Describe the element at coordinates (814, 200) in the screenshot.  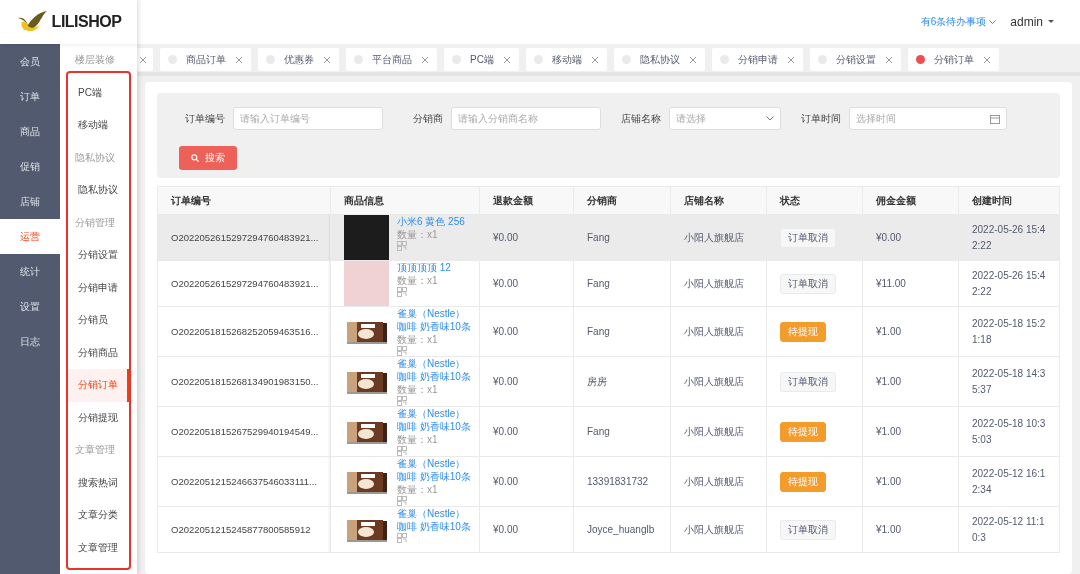
I see `column-header: 状态` at that location.